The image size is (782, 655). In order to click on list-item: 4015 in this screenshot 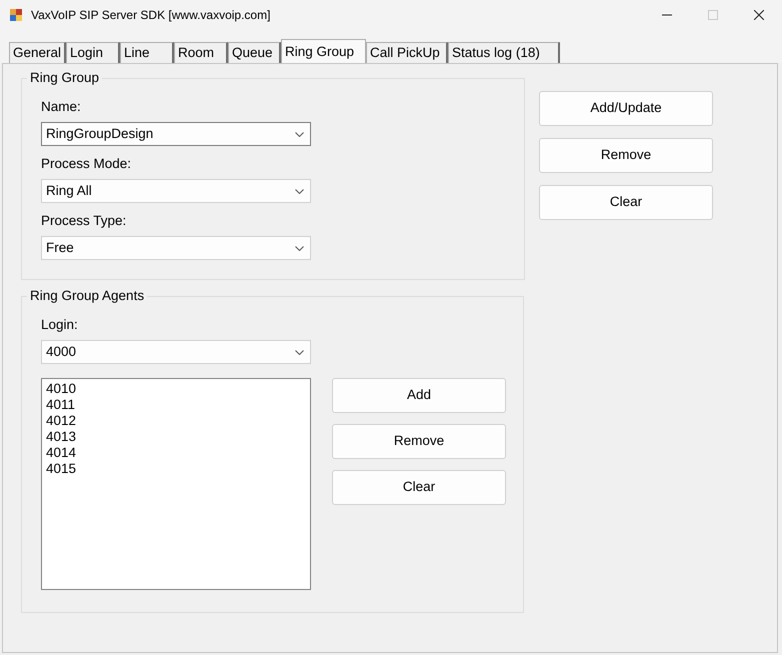, I will do `click(176, 469)`.